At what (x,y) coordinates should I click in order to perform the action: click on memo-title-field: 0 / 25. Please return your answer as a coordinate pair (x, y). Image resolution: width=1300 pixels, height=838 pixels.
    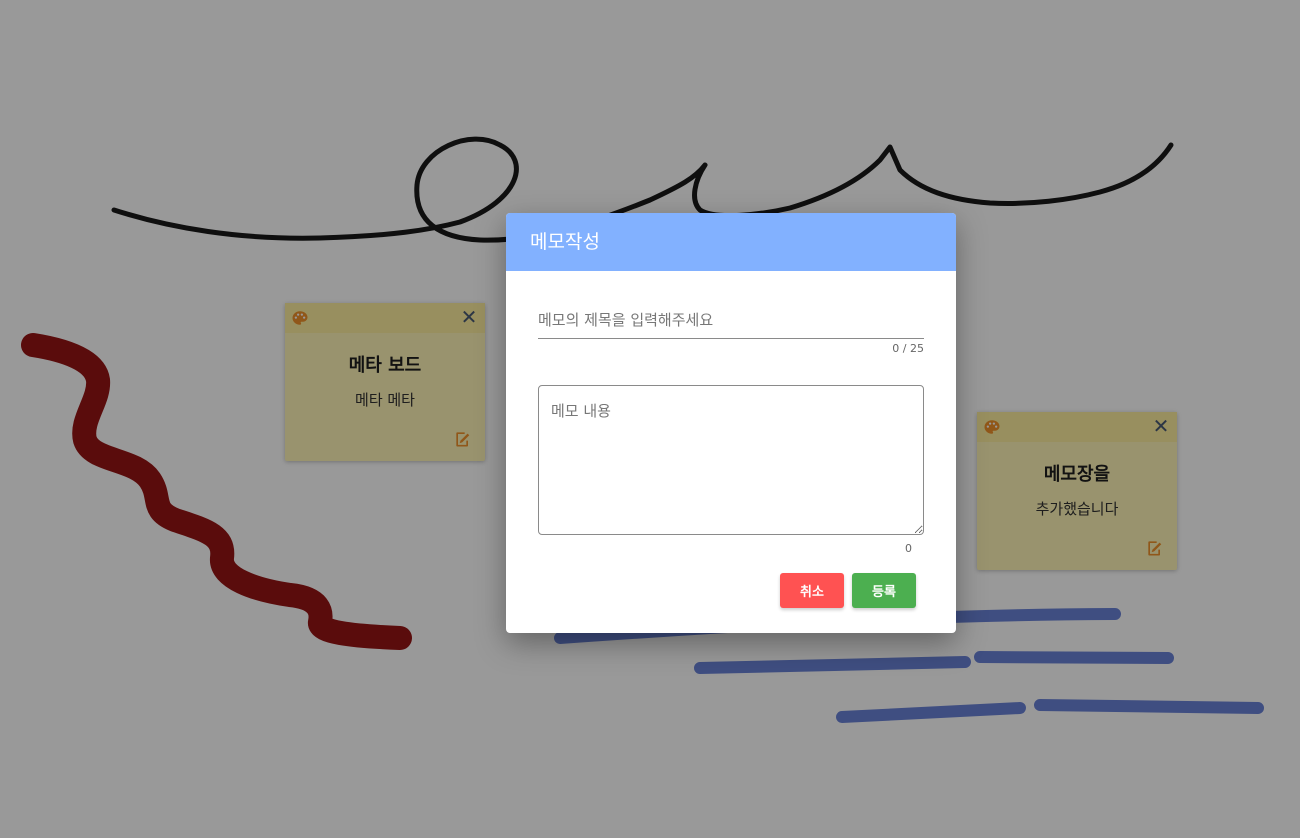
    Looking at the image, I should click on (731, 328).